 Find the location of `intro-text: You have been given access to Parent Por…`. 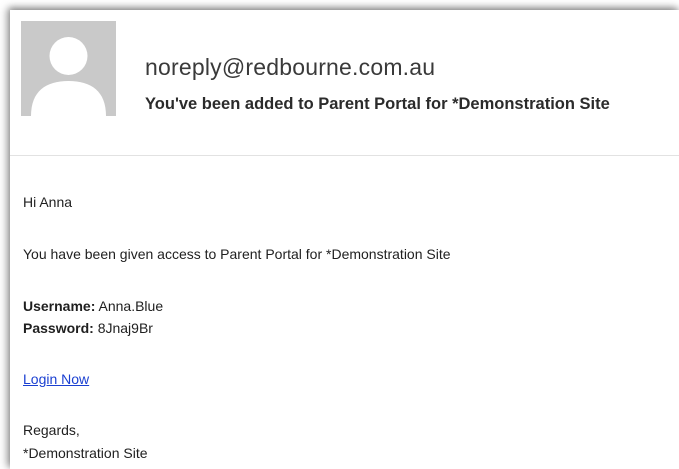

intro-text: You have been given access to Parent Por… is located at coordinates (237, 254).